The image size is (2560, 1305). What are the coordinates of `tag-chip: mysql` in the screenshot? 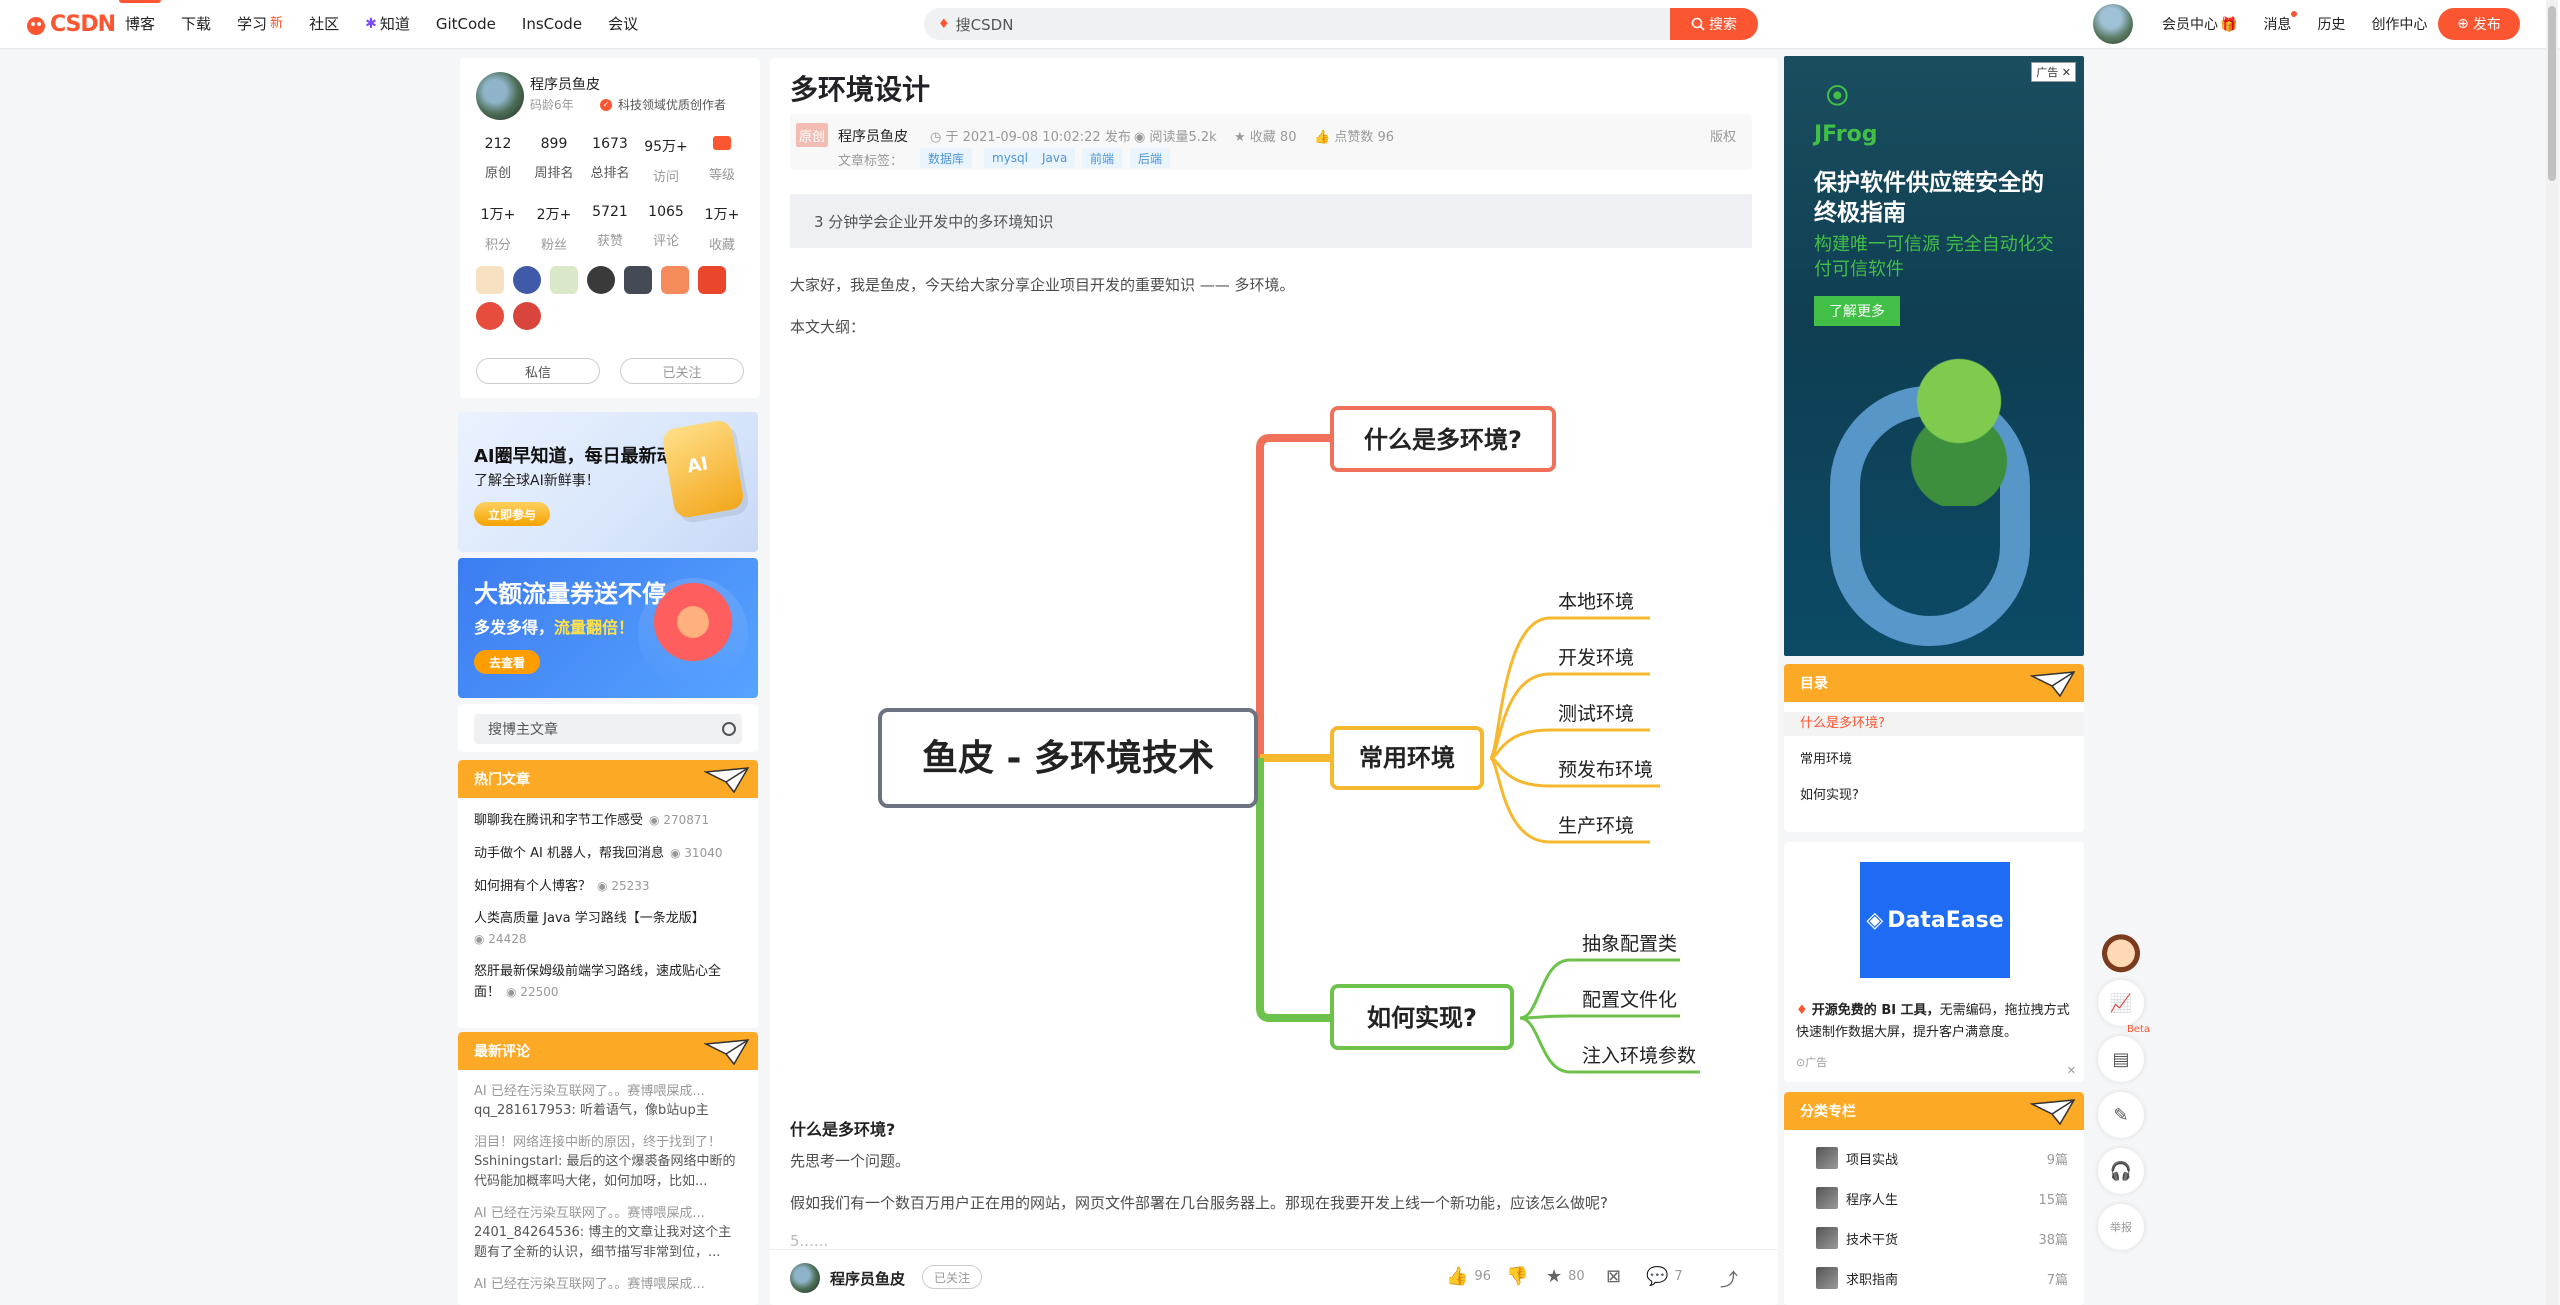 It's located at (1010, 158).